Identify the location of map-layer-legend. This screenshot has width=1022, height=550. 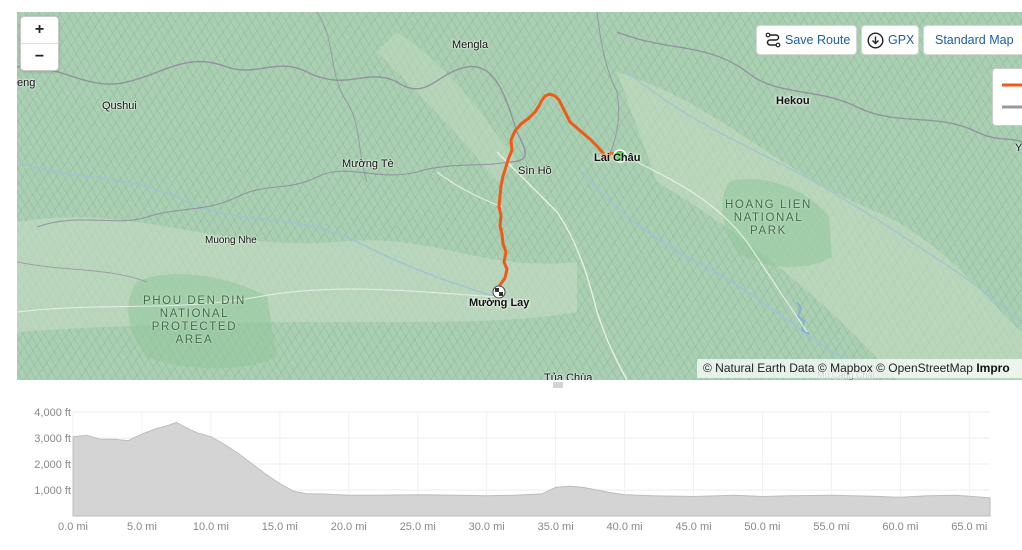
(1007, 97).